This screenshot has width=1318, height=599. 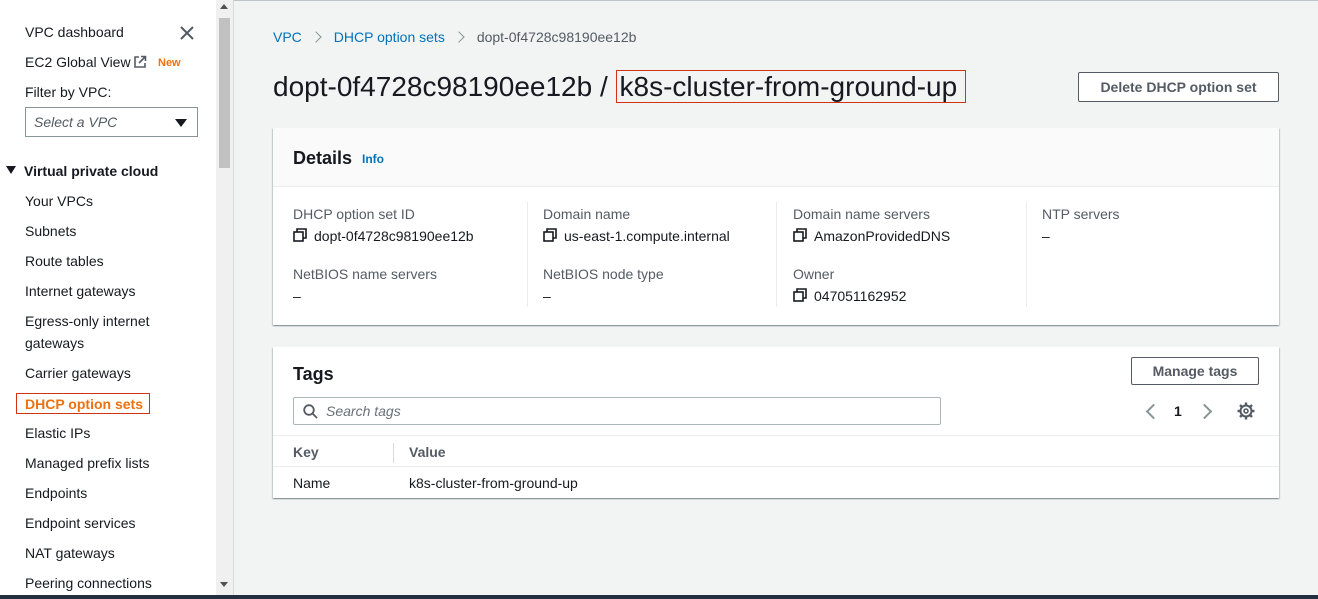 I want to click on sidebar-item-vpc-dashboard: VPC dashboard, so click(x=74, y=32).